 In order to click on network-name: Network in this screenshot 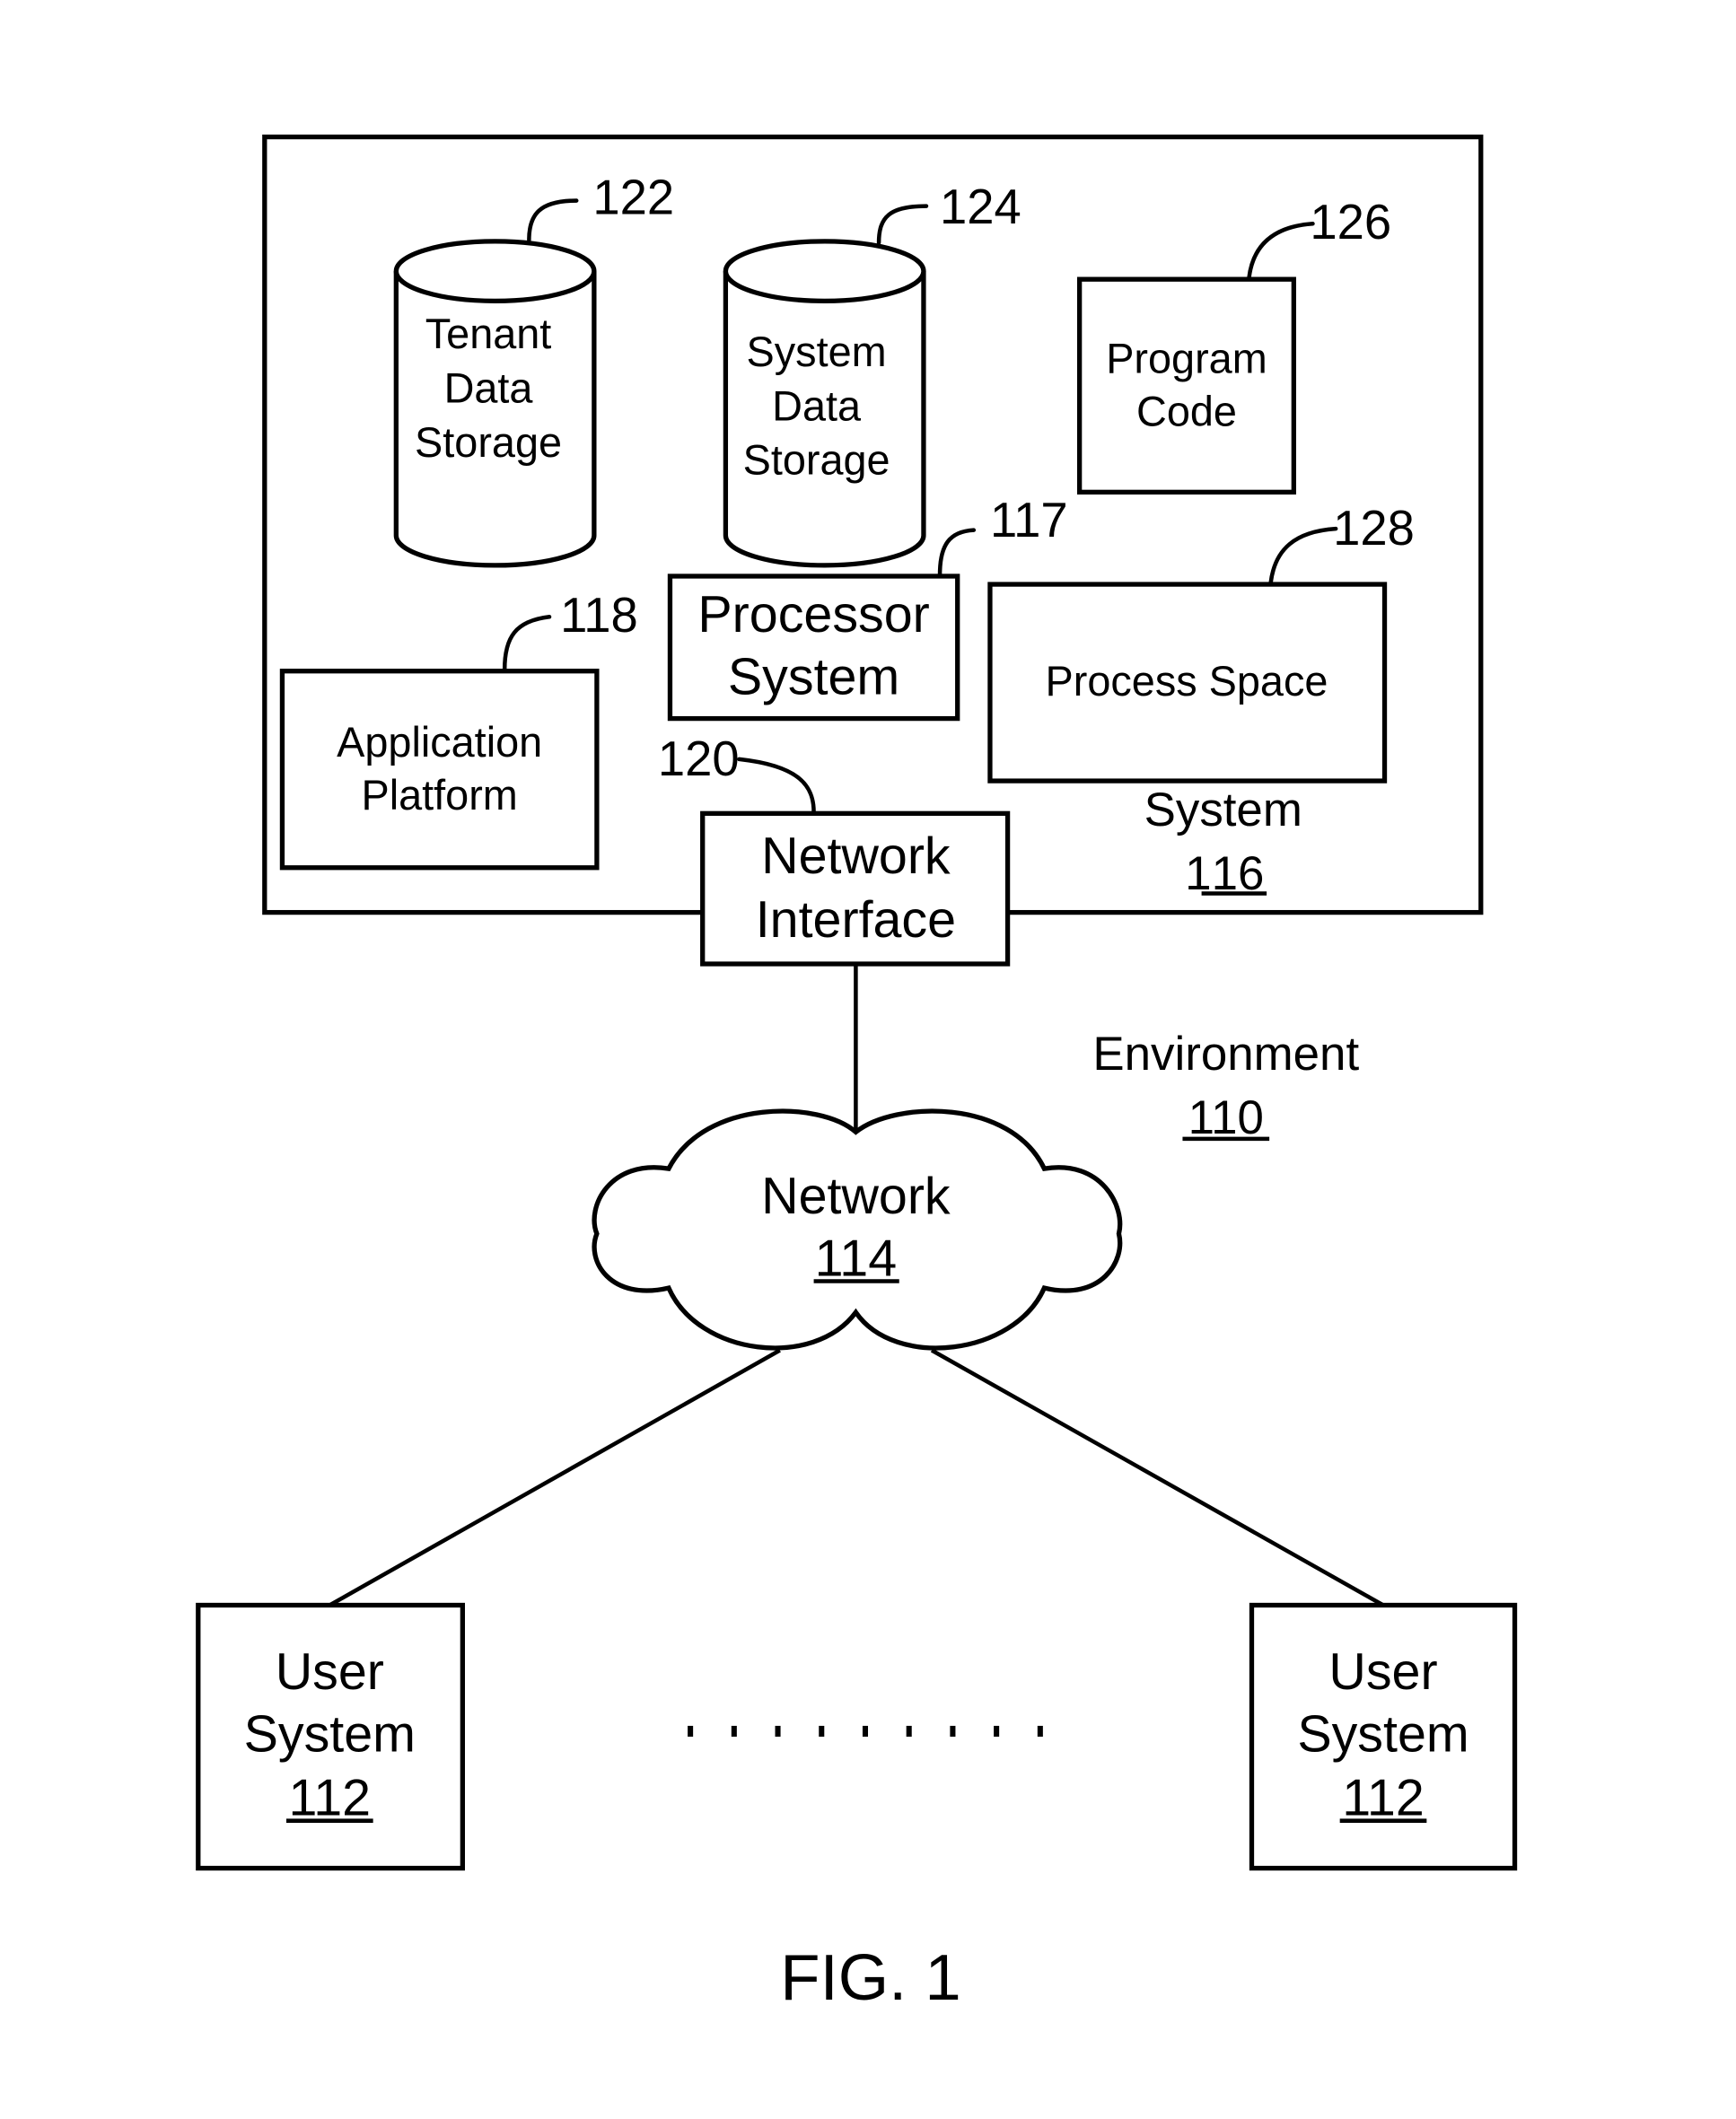, I will do `click(856, 1196)`.